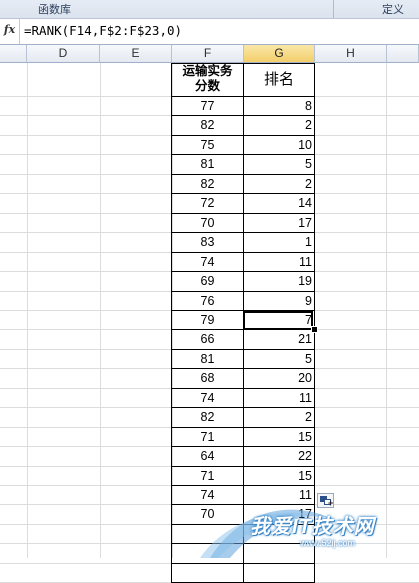 The height and width of the screenshot is (583, 419). What do you see at coordinates (278, 223) in the screenshot?
I see `rank-cell: 17` at bounding box center [278, 223].